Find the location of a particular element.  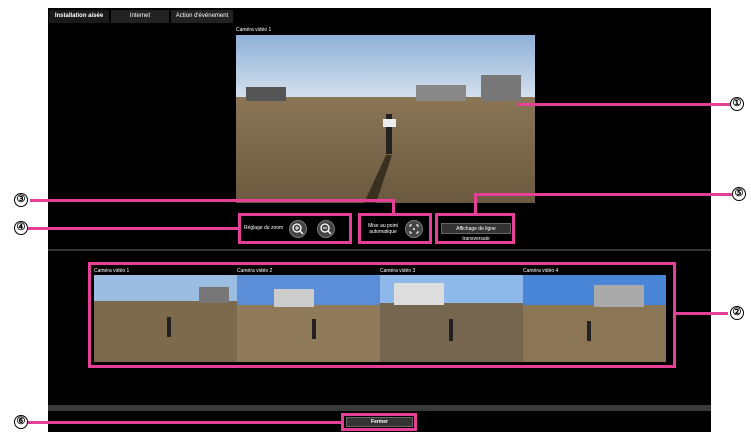

callout-number-3: ③ is located at coordinates (21, 200).